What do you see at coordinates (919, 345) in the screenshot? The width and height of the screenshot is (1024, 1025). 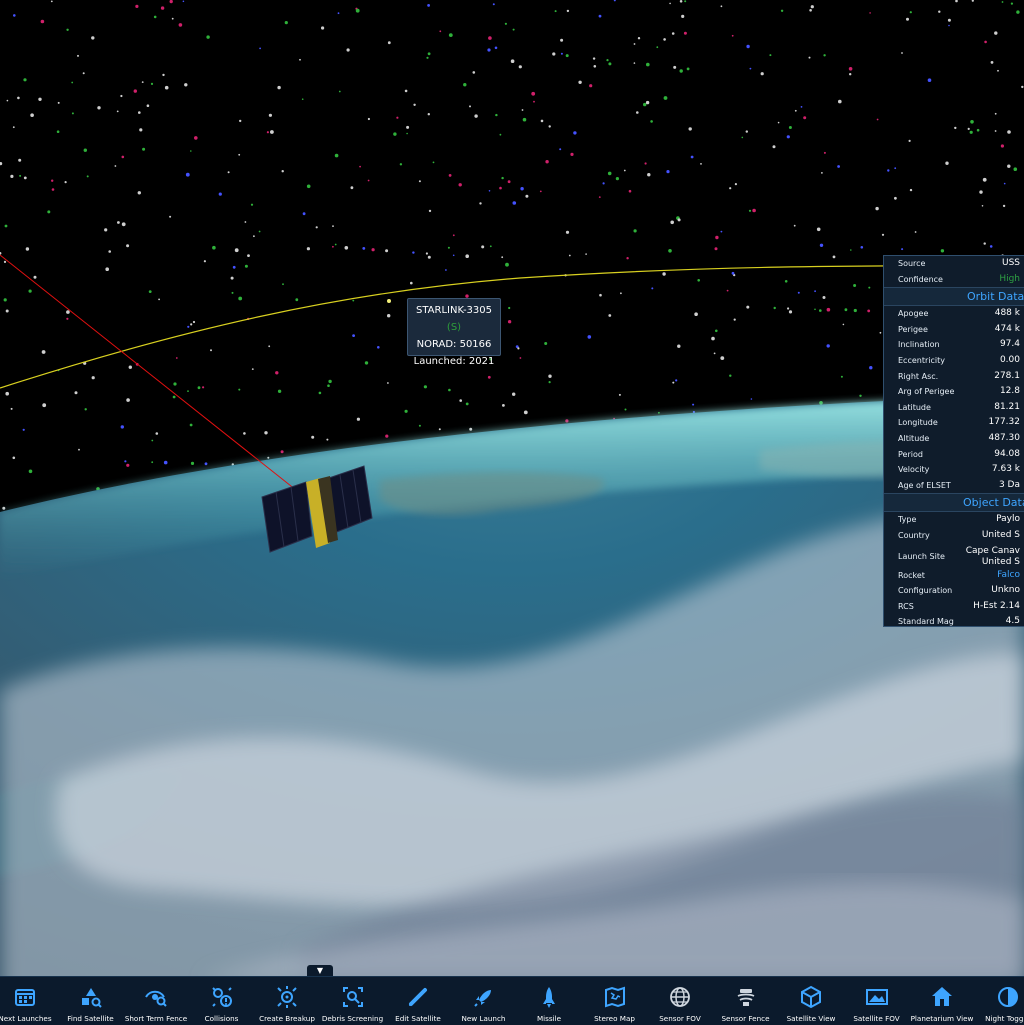 I see `info-label: Inclination` at bounding box center [919, 345].